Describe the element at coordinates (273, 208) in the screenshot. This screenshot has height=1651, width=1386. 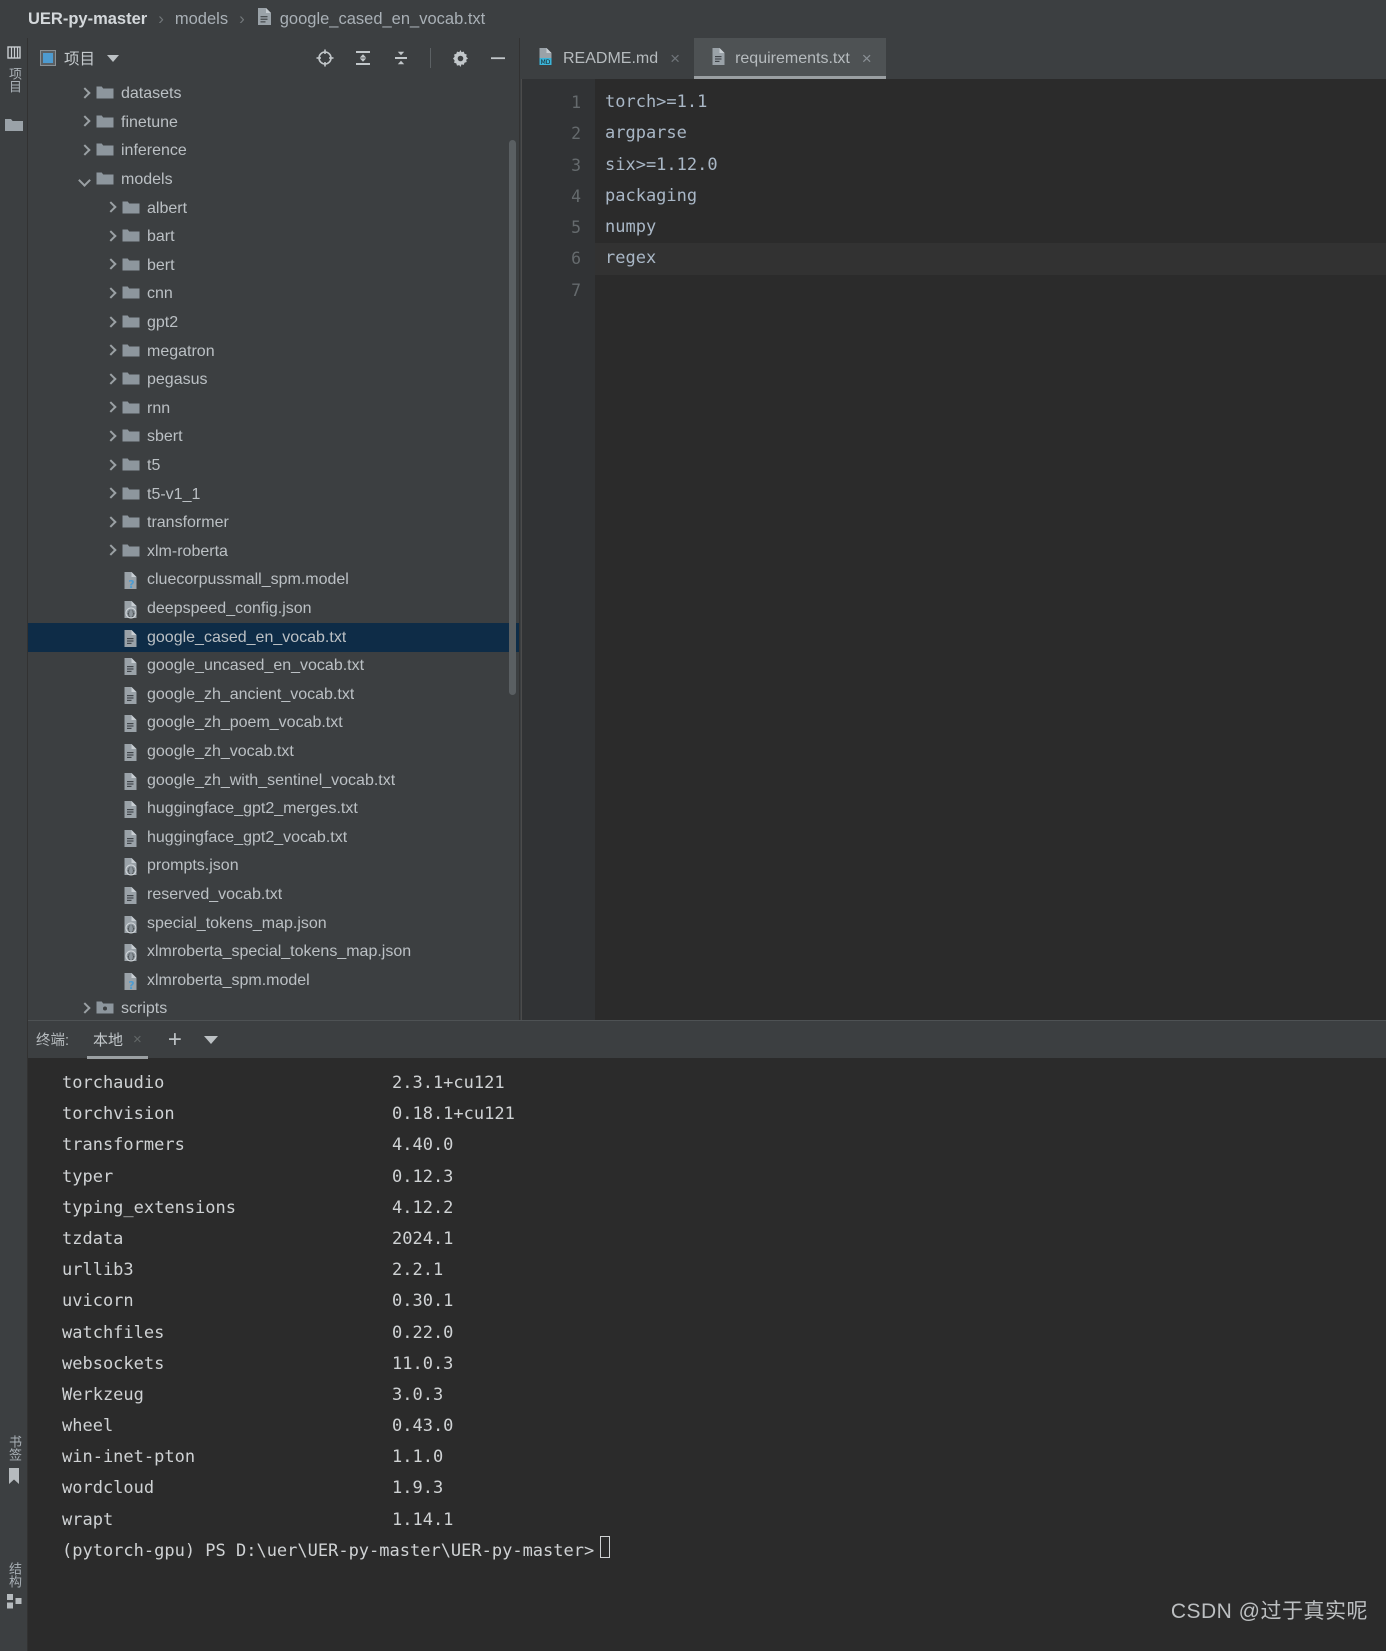
I see `tree-folder-row: albert` at that location.